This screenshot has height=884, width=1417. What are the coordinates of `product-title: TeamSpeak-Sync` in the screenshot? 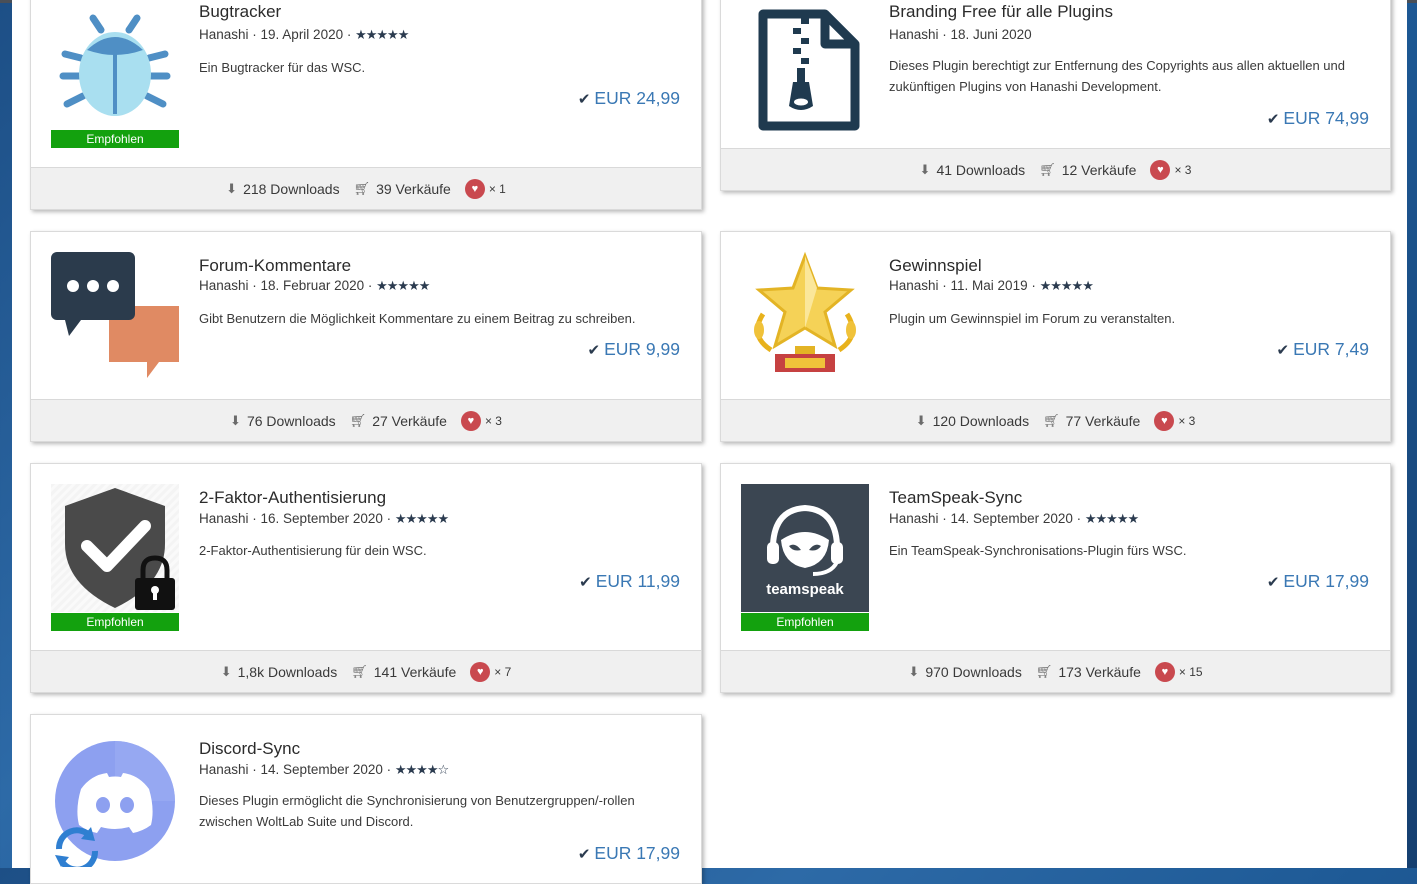 It's located at (955, 498).